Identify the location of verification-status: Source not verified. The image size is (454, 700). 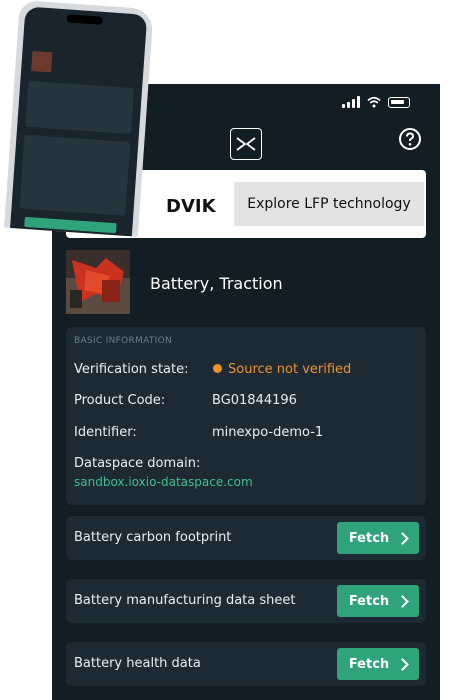
(282, 369).